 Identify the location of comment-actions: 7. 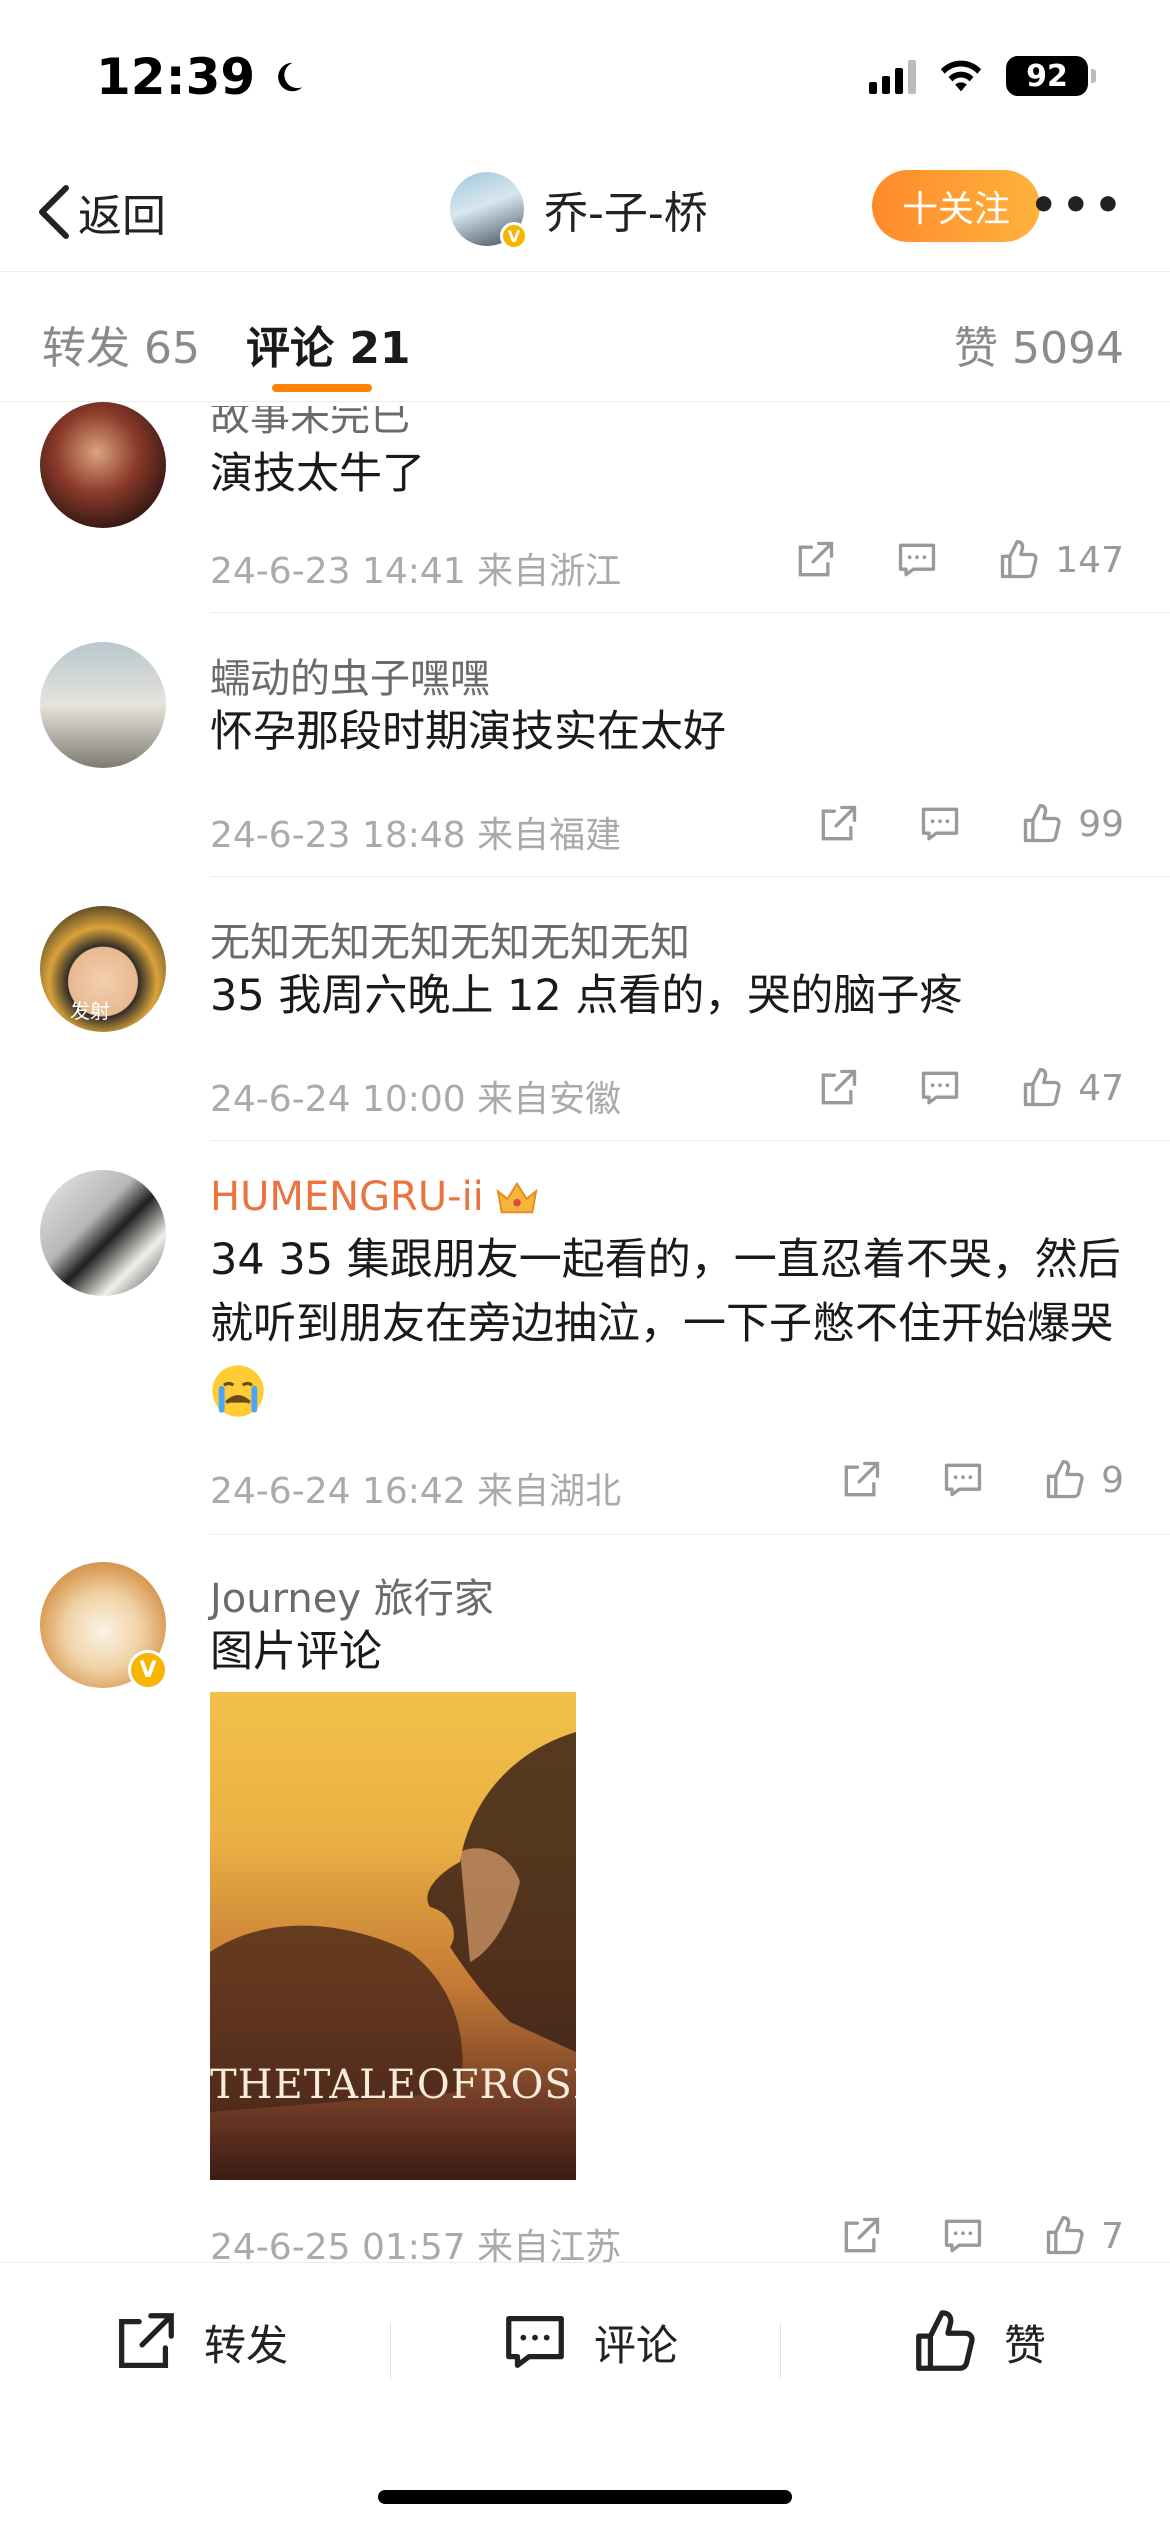
(981, 2236).